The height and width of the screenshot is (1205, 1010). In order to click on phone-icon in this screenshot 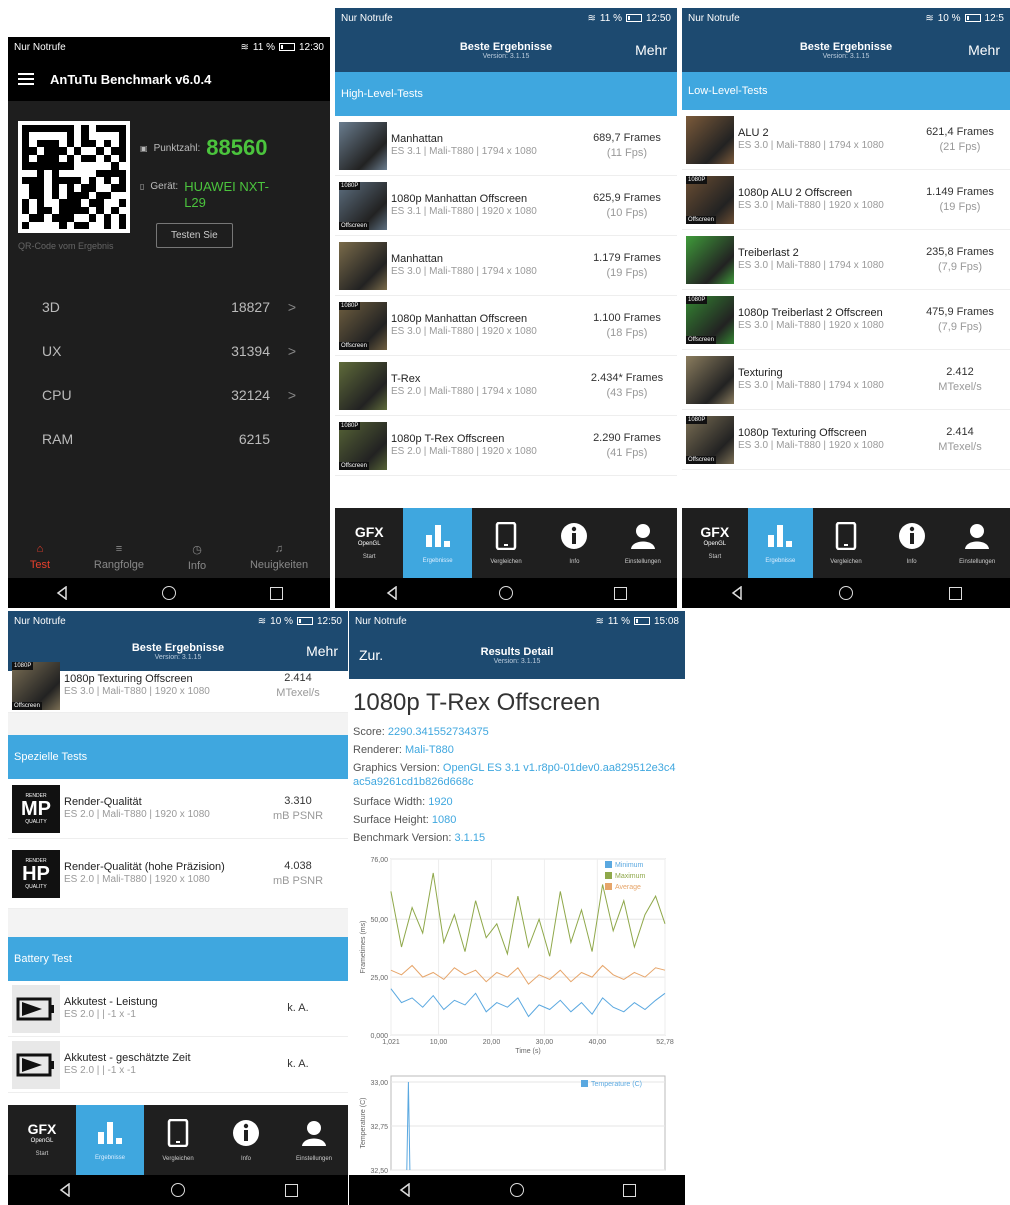, I will do `click(178, 1135)`.